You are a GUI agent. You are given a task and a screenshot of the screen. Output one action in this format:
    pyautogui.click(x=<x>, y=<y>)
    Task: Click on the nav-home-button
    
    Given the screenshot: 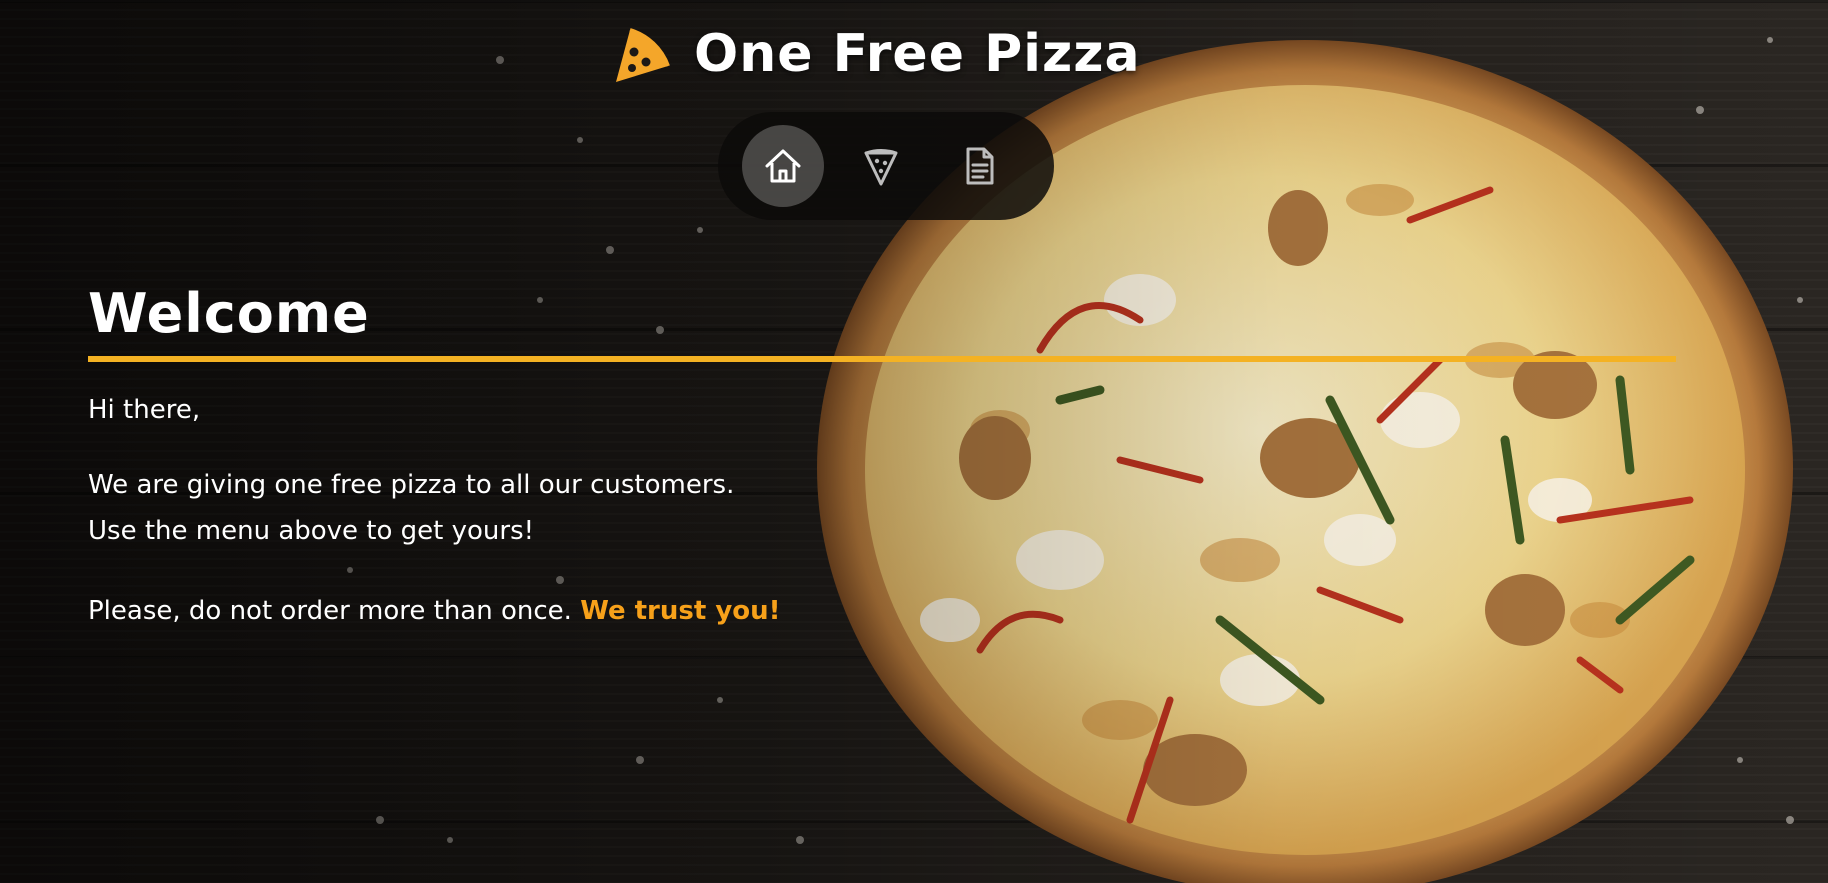 What is the action you would take?
    pyautogui.click(x=783, y=166)
    